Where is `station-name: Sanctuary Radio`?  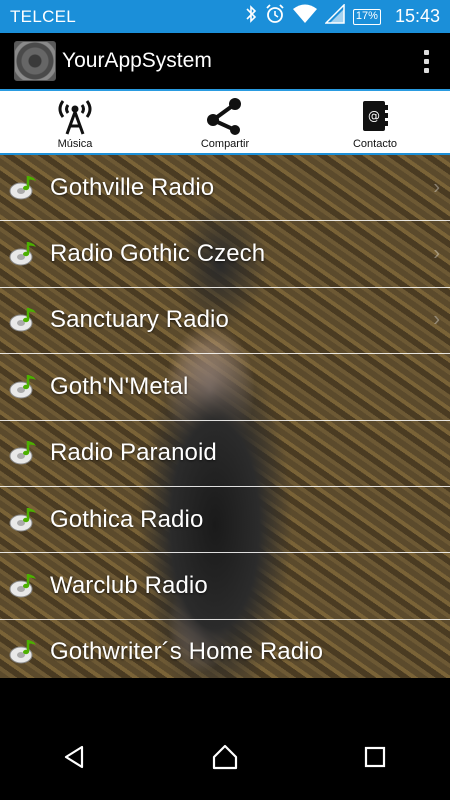
station-name: Sanctuary Radio is located at coordinates (139, 320).